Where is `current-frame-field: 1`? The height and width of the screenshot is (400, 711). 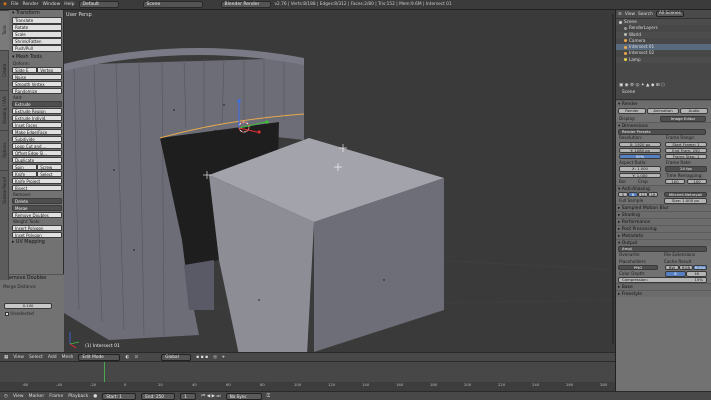 current-frame-field: 1 is located at coordinates (188, 396).